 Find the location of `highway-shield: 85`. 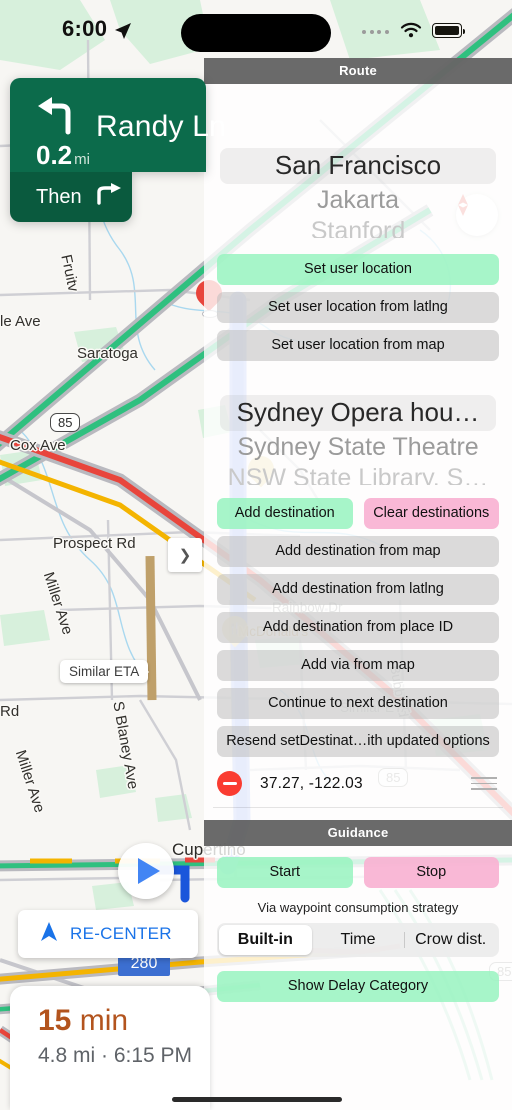

highway-shield: 85 is located at coordinates (65, 422).